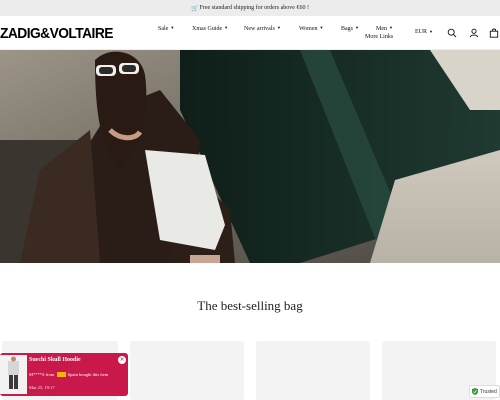 The height and width of the screenshot is (400, 500). I want to click on nav-men: Men ▼, so click(384, 28).